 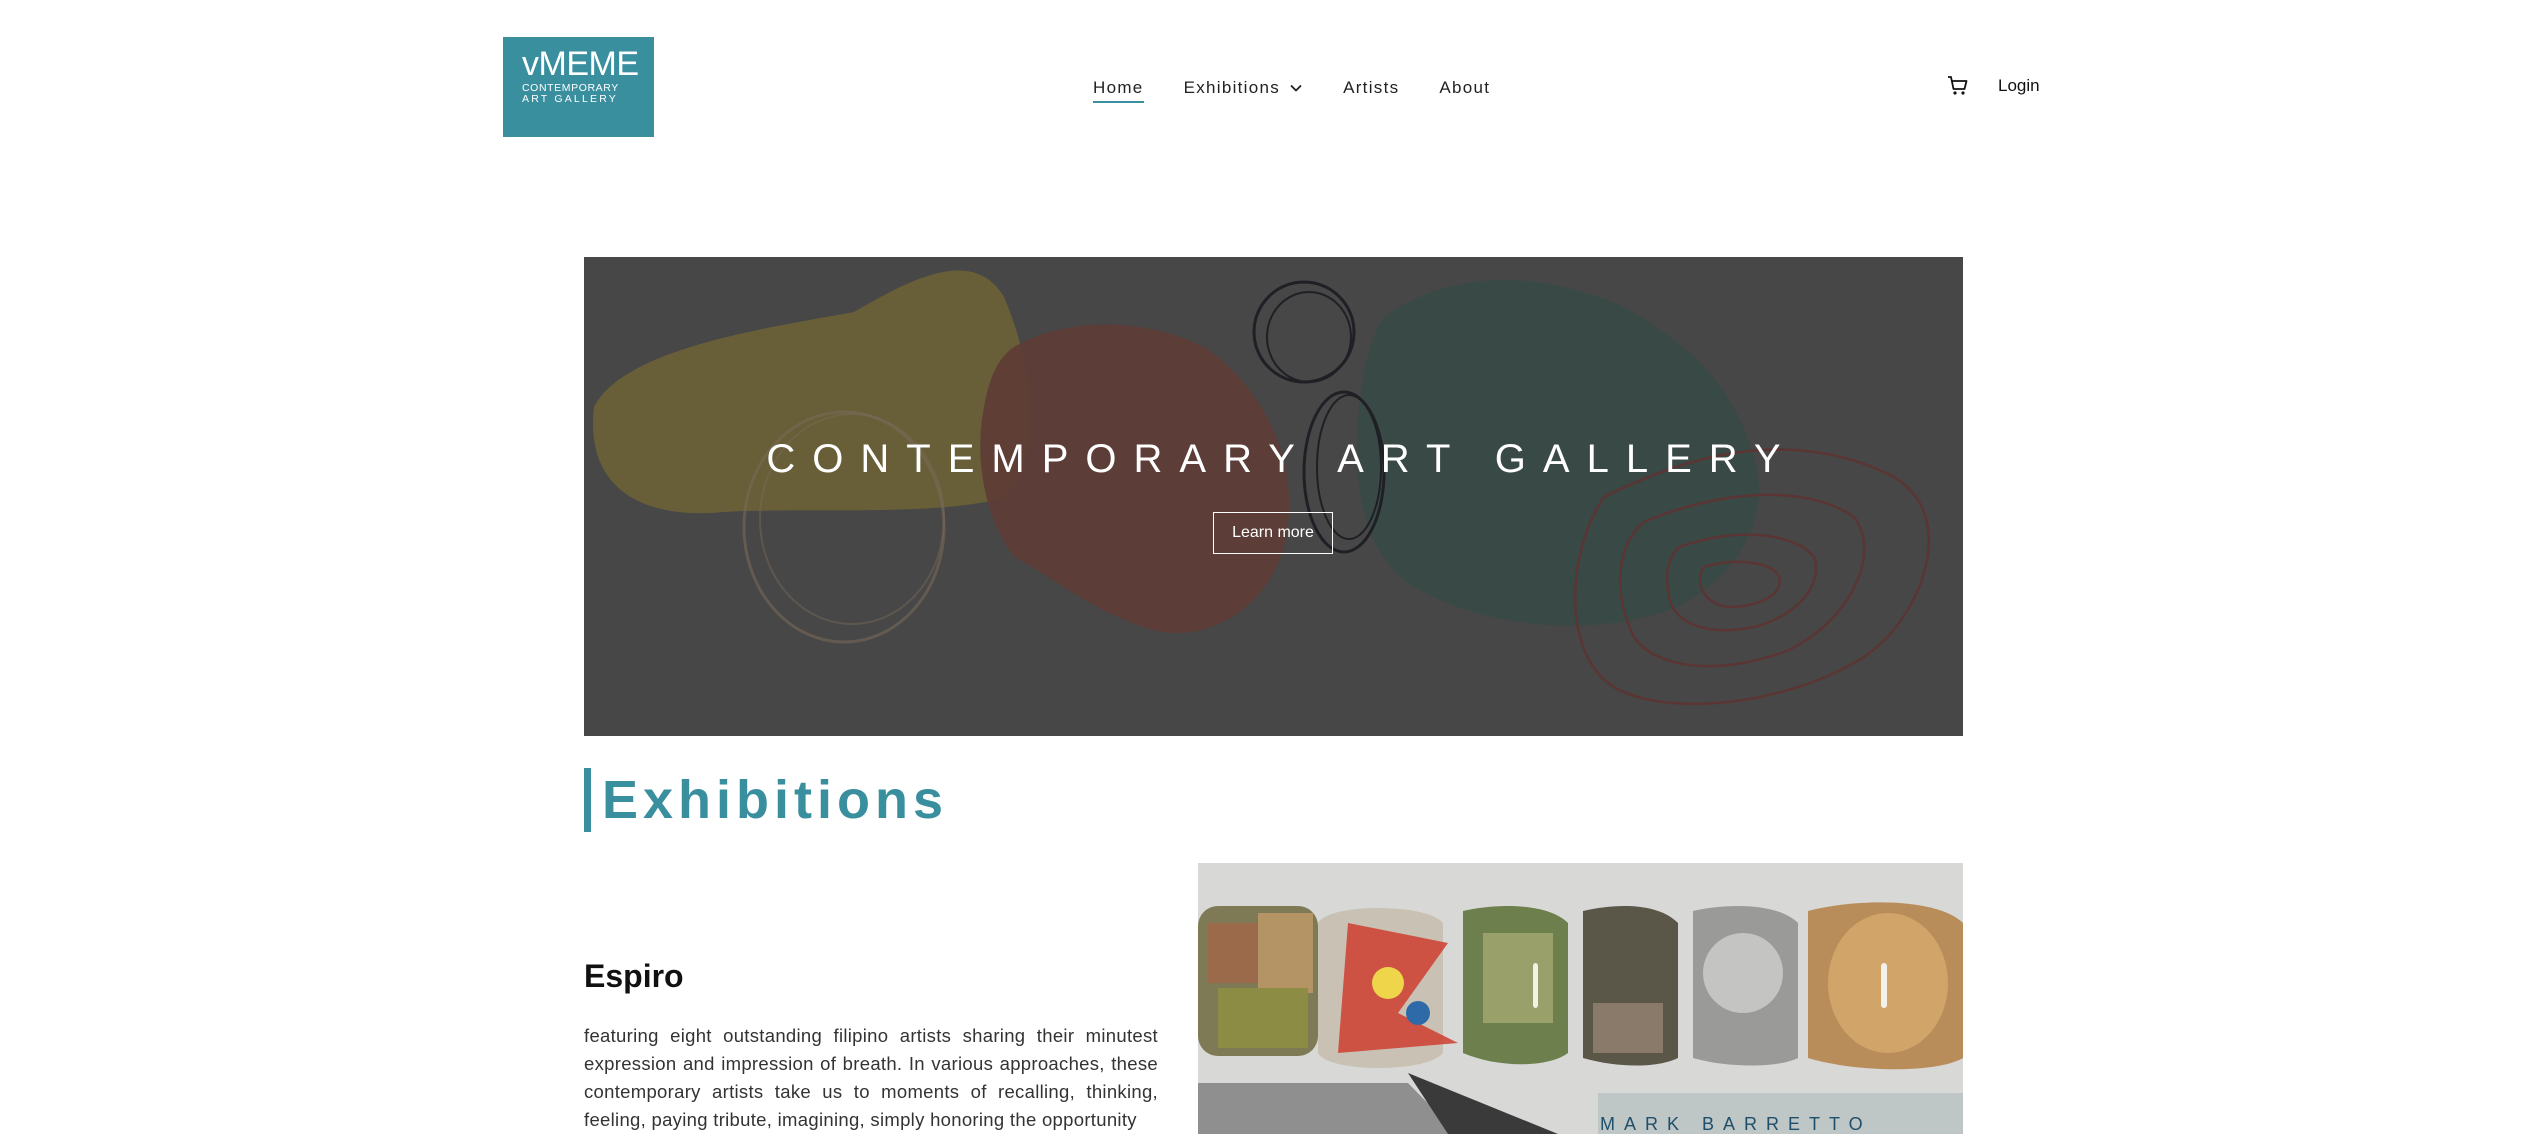 I want to click on site-logo: vMEME CONTEMPORARY ART GALLERY, so click(x=578, y=87).